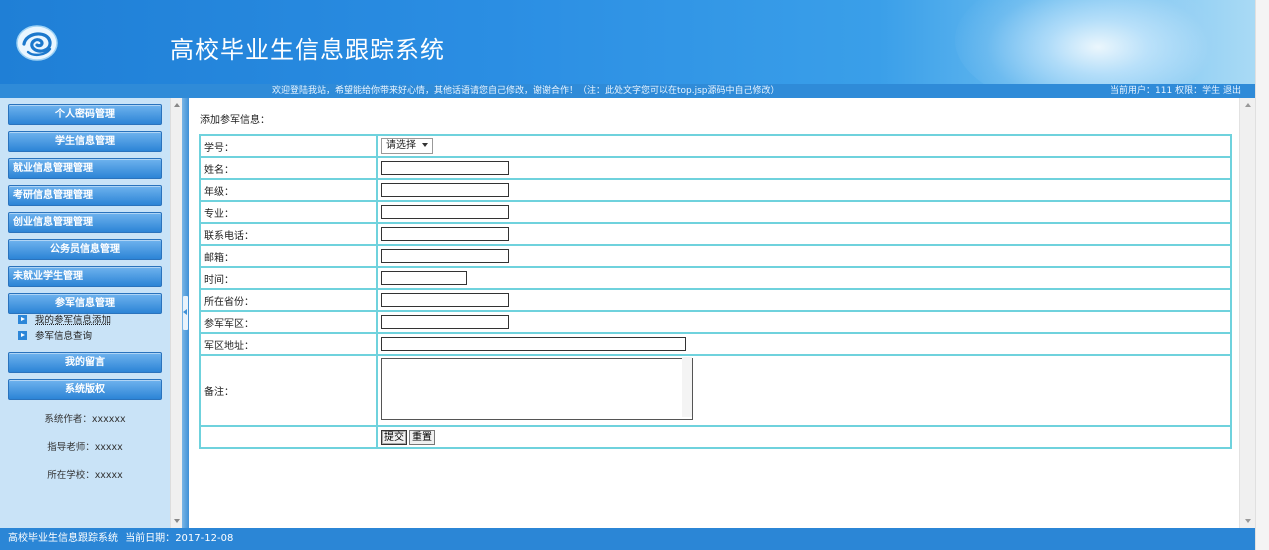  What do you see at coordinates (85, 222) in the screenshot?
I see `menu-startup: 创业信息管理管理` at bounding box center [85, 222].